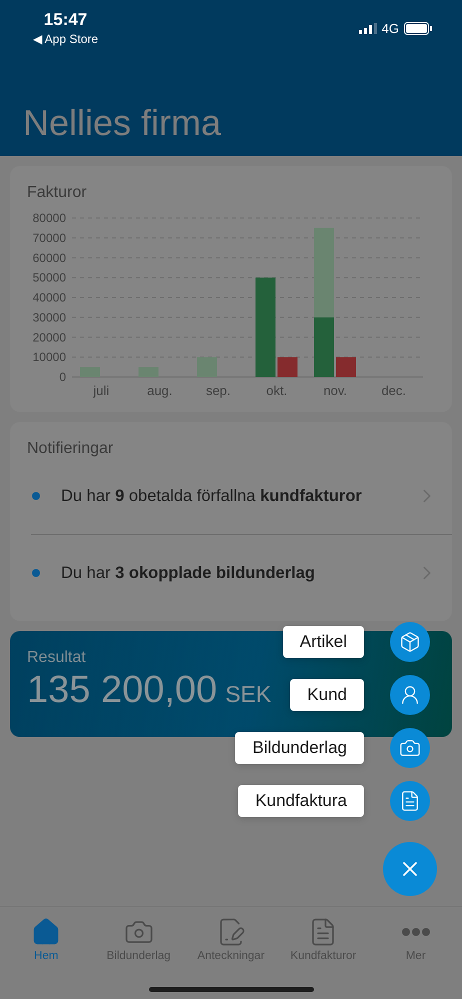 Image resolution: width=462 pixels, height=999 pixels. I want to click on axis-category-label: juli, so click(101, 390).